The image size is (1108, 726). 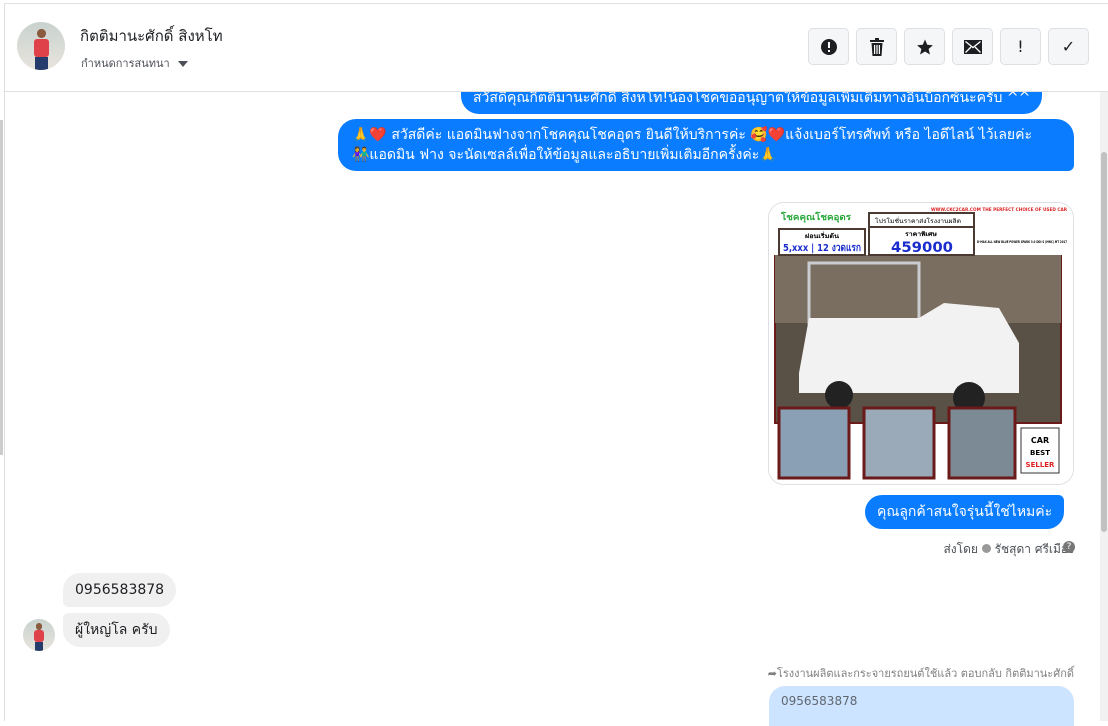 I want to click on contact-avatar, so click(x=41, y=46).